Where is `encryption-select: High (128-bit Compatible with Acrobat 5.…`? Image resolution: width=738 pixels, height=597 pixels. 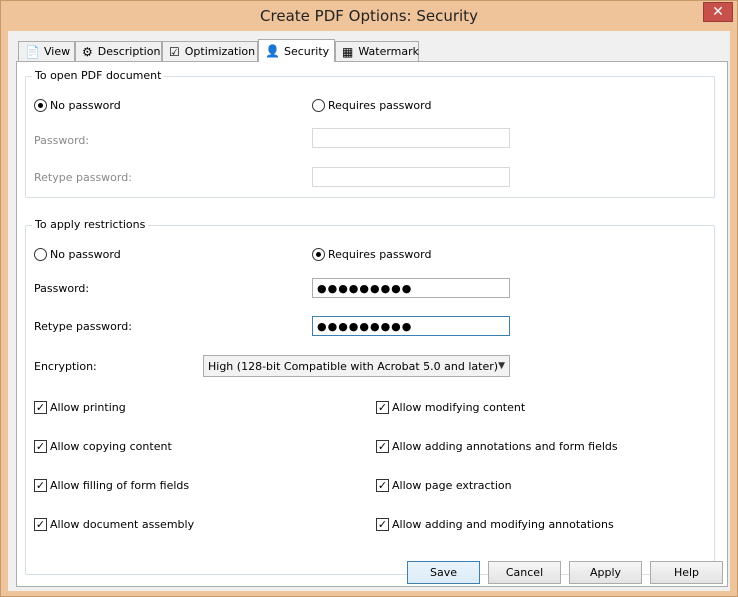
encryption-select: High (128-bit Compatible with Acrobat 5.… is located at coordinates (356, 366).